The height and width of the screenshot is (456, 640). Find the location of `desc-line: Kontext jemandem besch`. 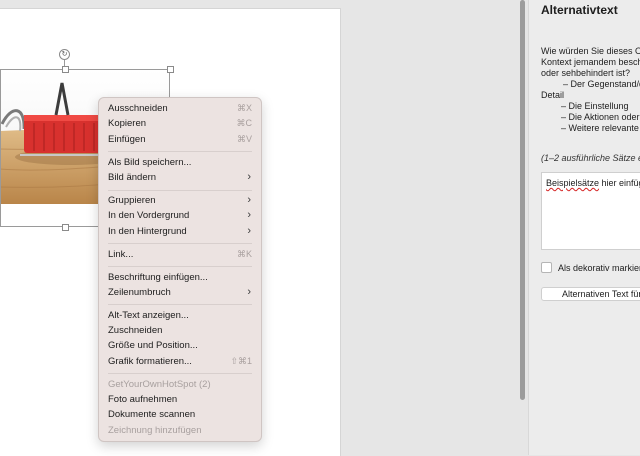

desc-line: Kontext jemandem besch is located at coordinates (590, 62).